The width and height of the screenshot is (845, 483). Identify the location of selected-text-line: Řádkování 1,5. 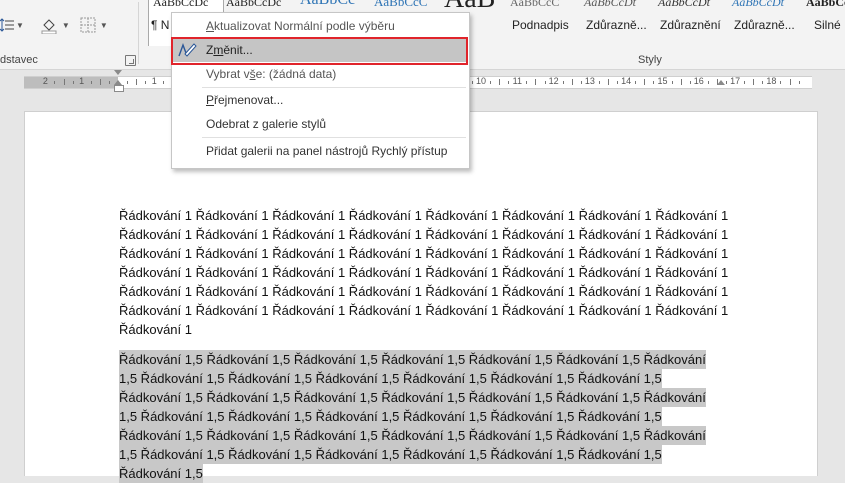
(161, 473).